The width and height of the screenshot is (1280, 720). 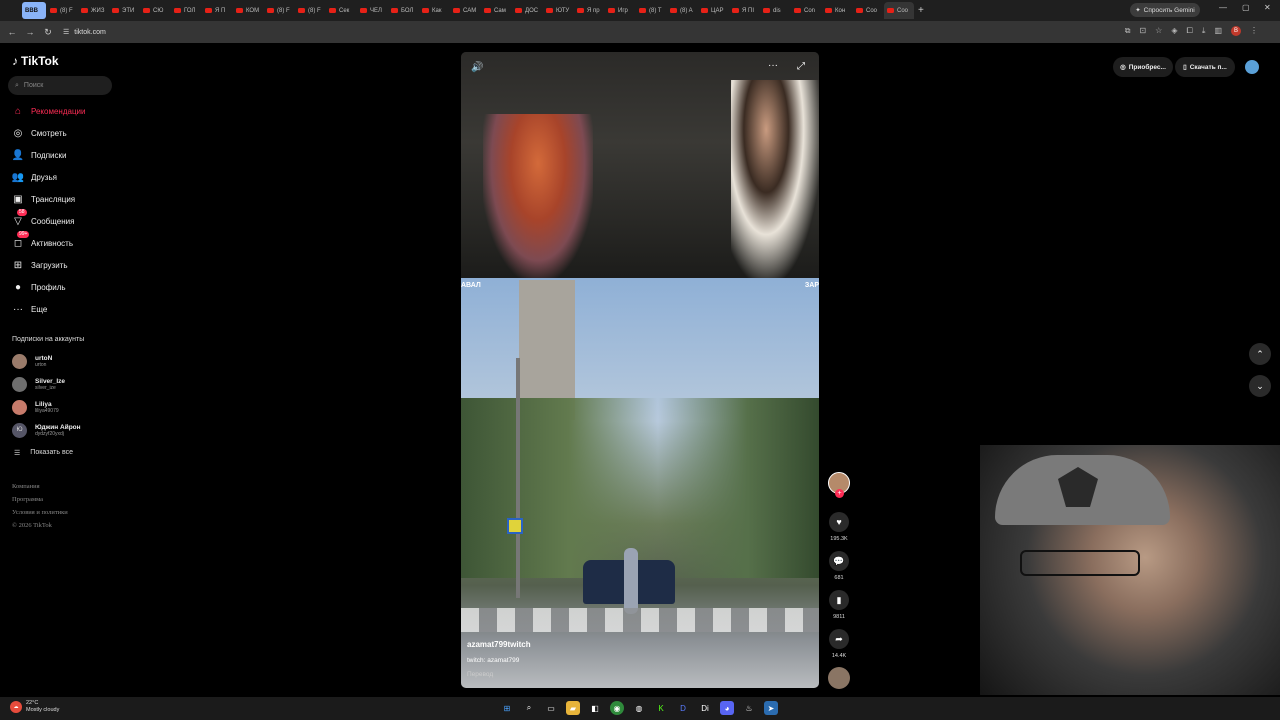 What do you see at coordinates (434, 10) in the screenshot?
I see `browser-tab: Как` at bounding box center [434, 10].